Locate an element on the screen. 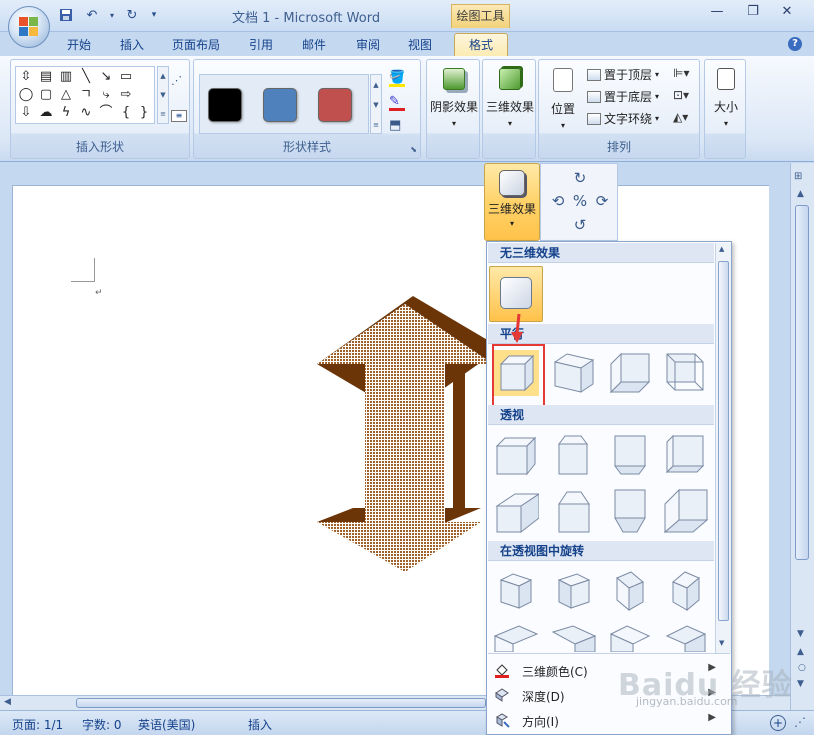 This screenshot has width=814, height=735. shape-textbox-icon: ▤ is located at coordinates (46, 77).